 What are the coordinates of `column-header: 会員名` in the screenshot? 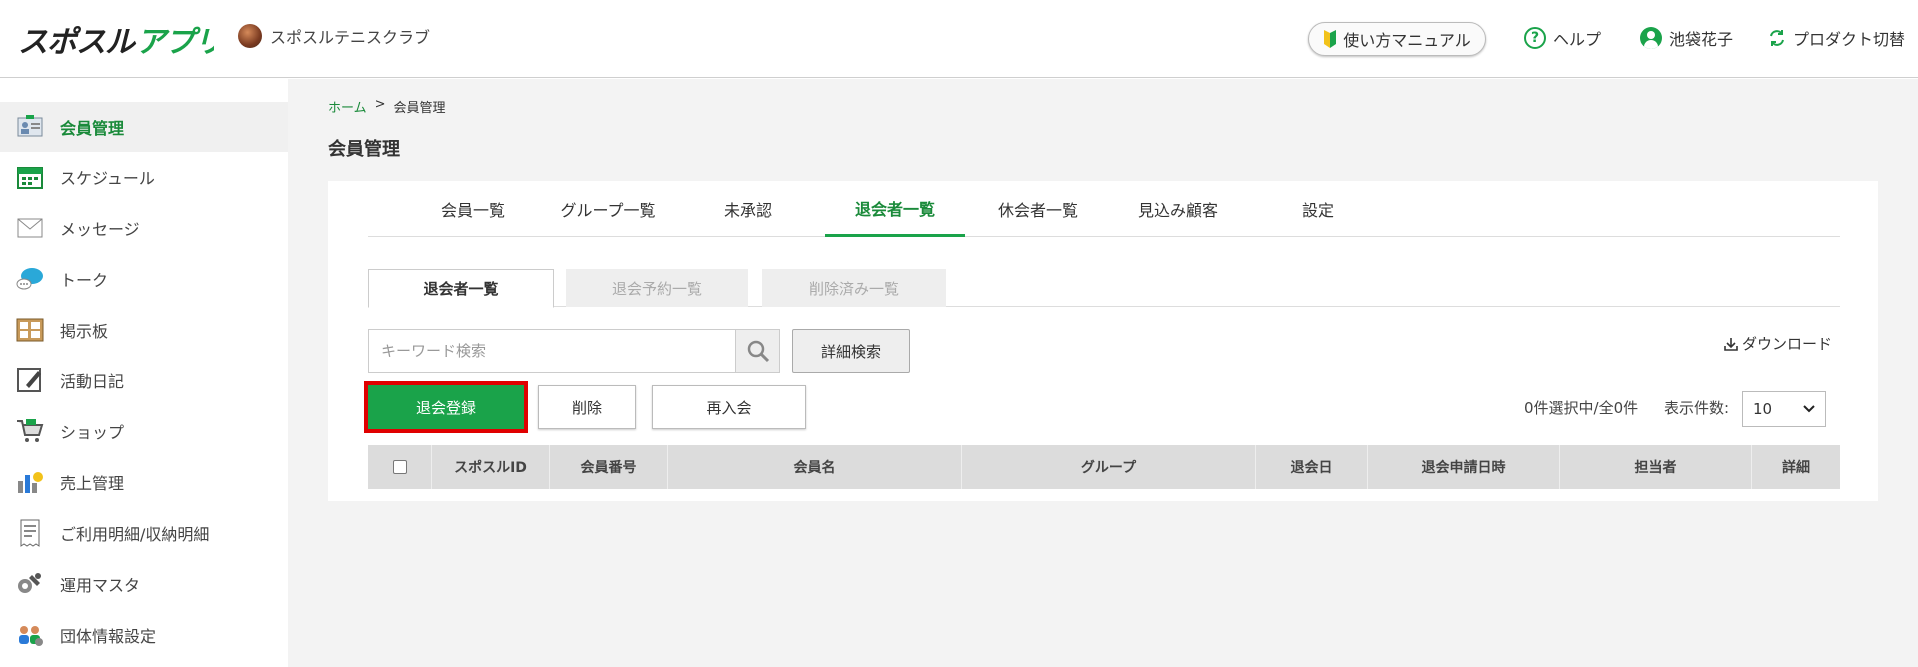 It's located at (815, 467).